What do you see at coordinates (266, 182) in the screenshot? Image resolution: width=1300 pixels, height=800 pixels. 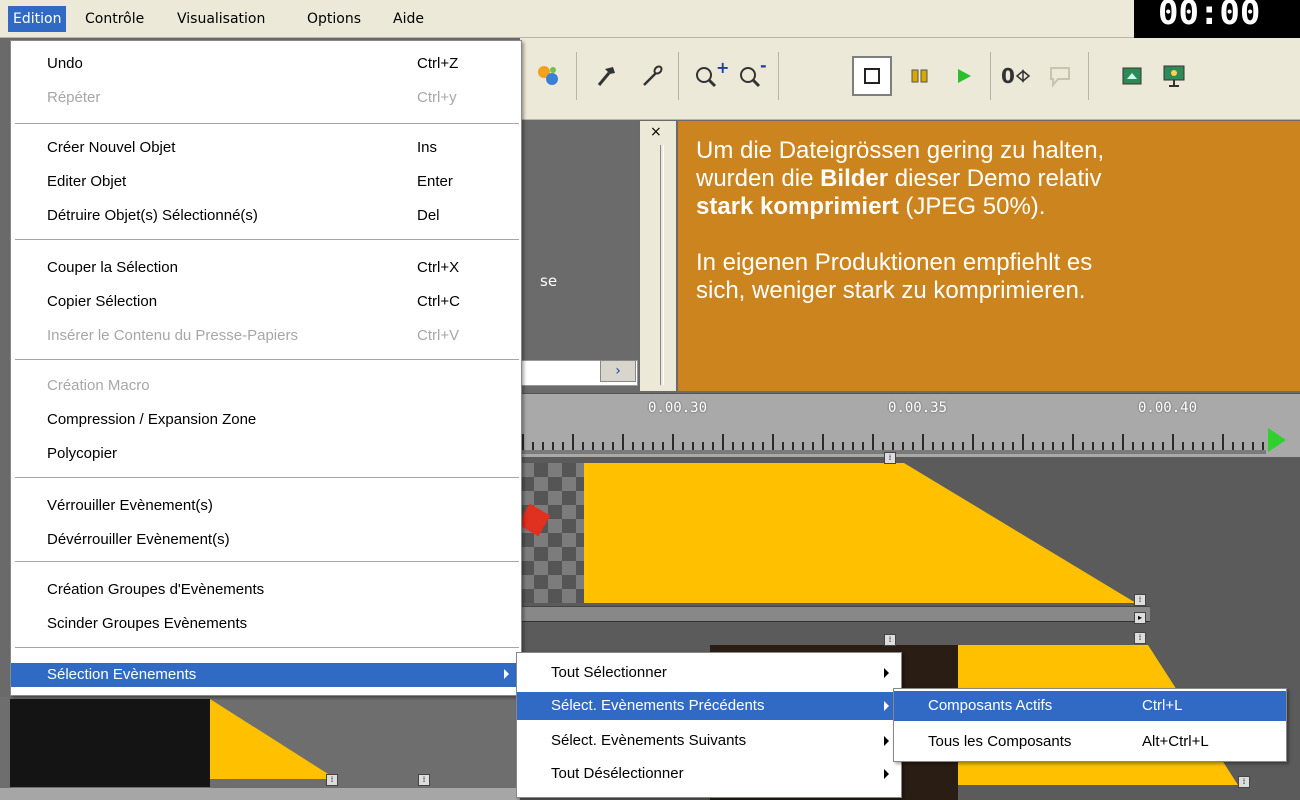 I see `menu-item-edit-object: Editer Objet Enter` at bounding box center [266, 182].